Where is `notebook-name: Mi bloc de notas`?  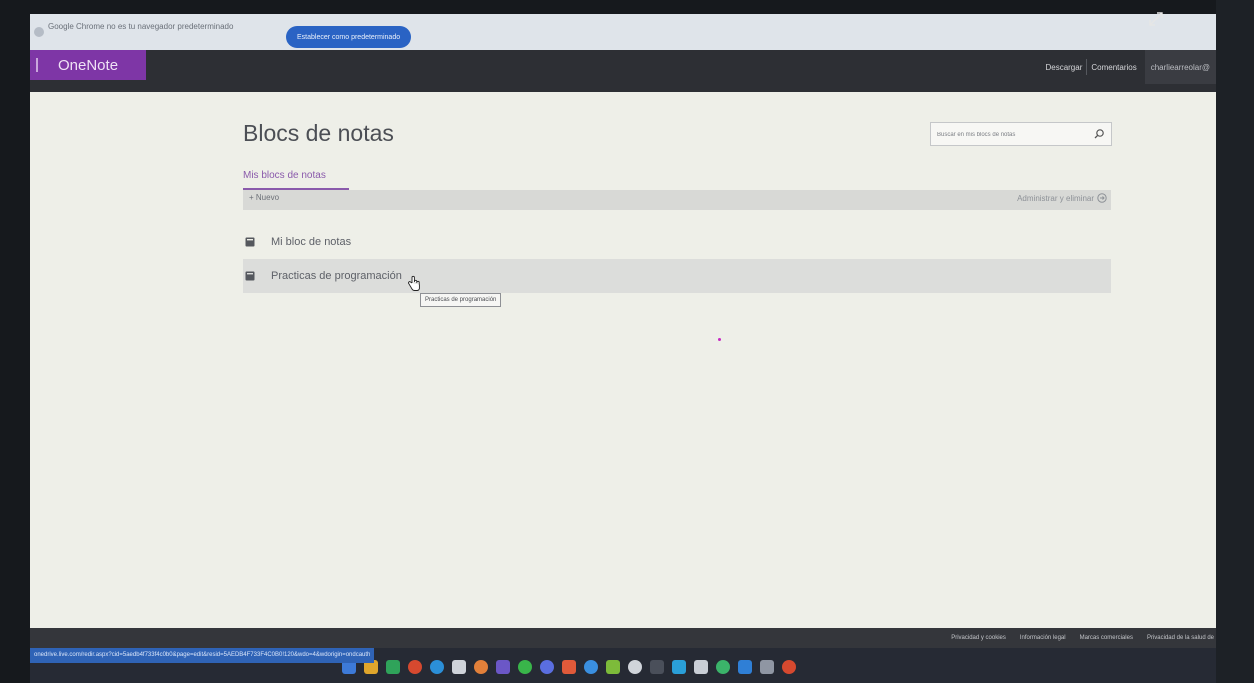 notebook-name: Mi bloc de notas is located at coordinates (311, 242).